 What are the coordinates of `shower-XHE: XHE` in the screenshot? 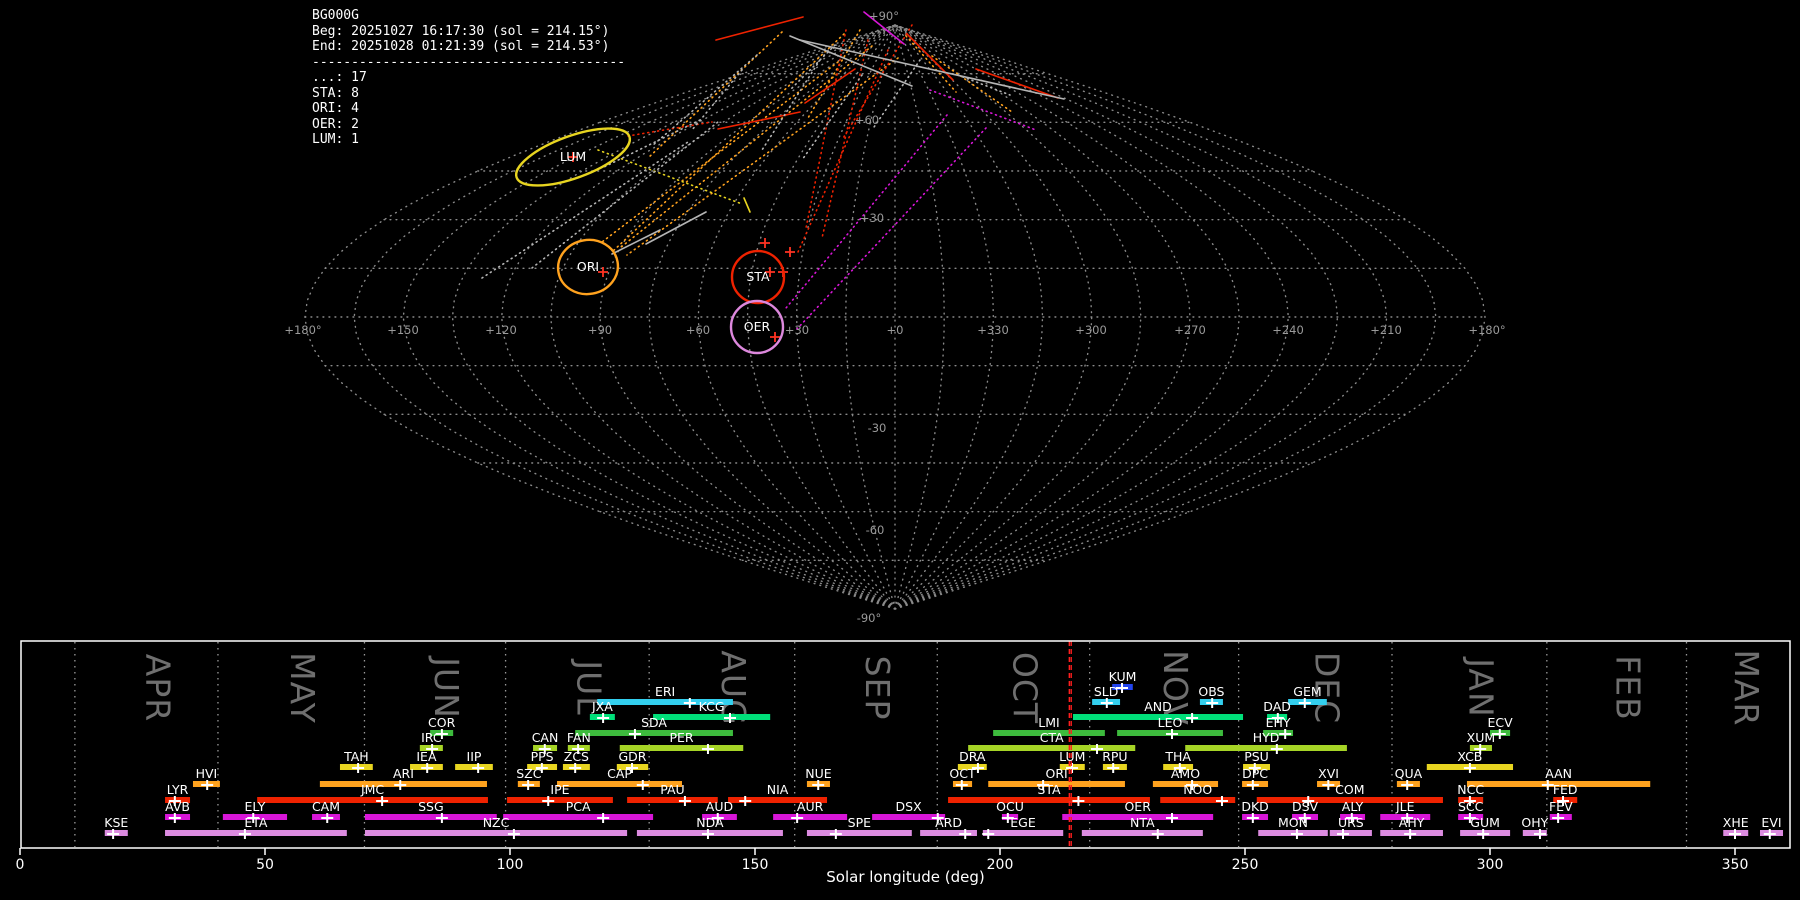 It's located at (1736, 827).